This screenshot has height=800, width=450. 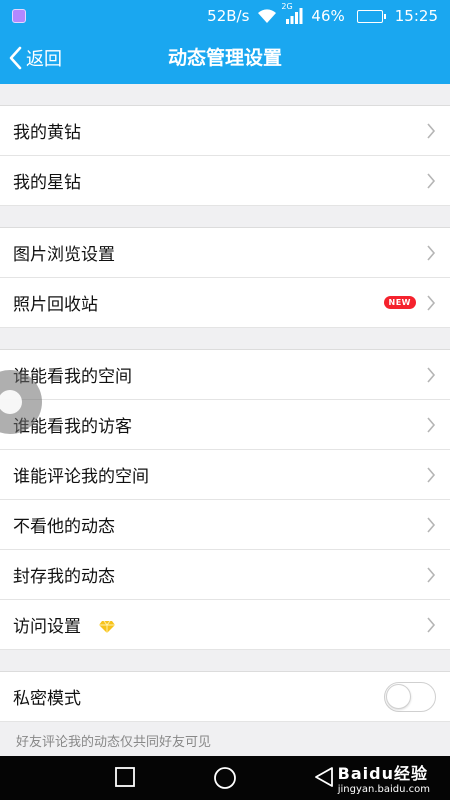 I want to click on nav-bar: 返回 动态管理设置, so click(x=225, y=58).